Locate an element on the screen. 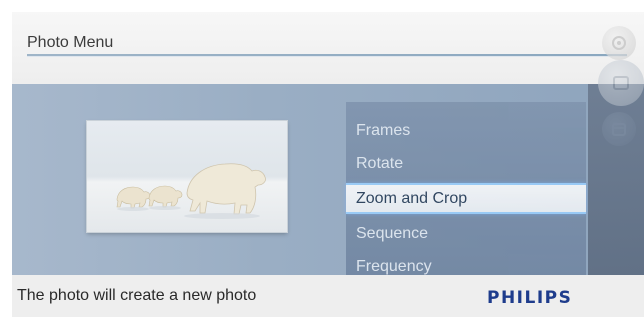 The width and height of the screenshot is (644, 332). side-rail is located at coordinates (616, 143).